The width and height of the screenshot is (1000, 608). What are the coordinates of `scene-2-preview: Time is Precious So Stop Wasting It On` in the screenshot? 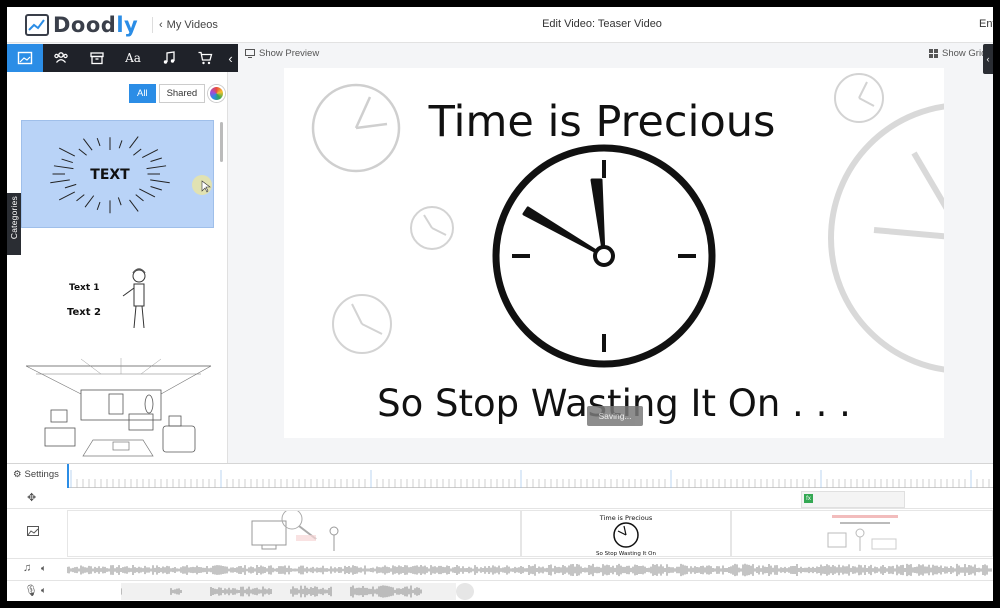 It's located at (626, 535).